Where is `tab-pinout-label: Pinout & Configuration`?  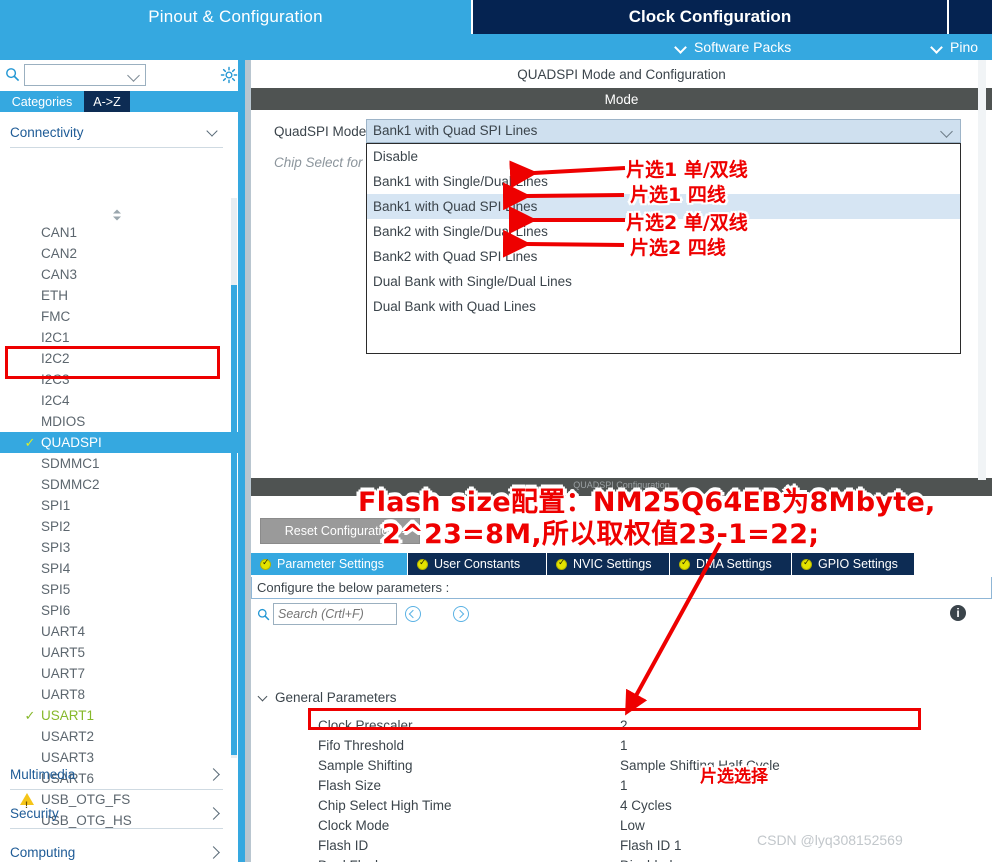 tab-pinout-label: Pinout & Configuration is located at coordinates (235, 16).